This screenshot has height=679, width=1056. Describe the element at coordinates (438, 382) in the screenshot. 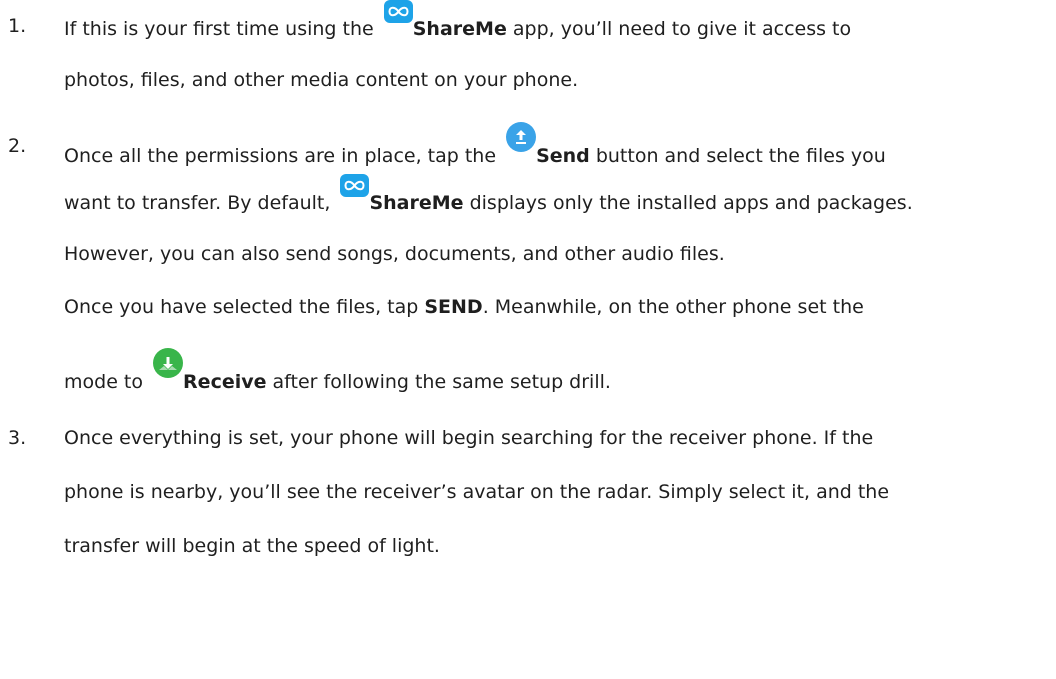

I see `text: after following the same setup drill.` at that location.